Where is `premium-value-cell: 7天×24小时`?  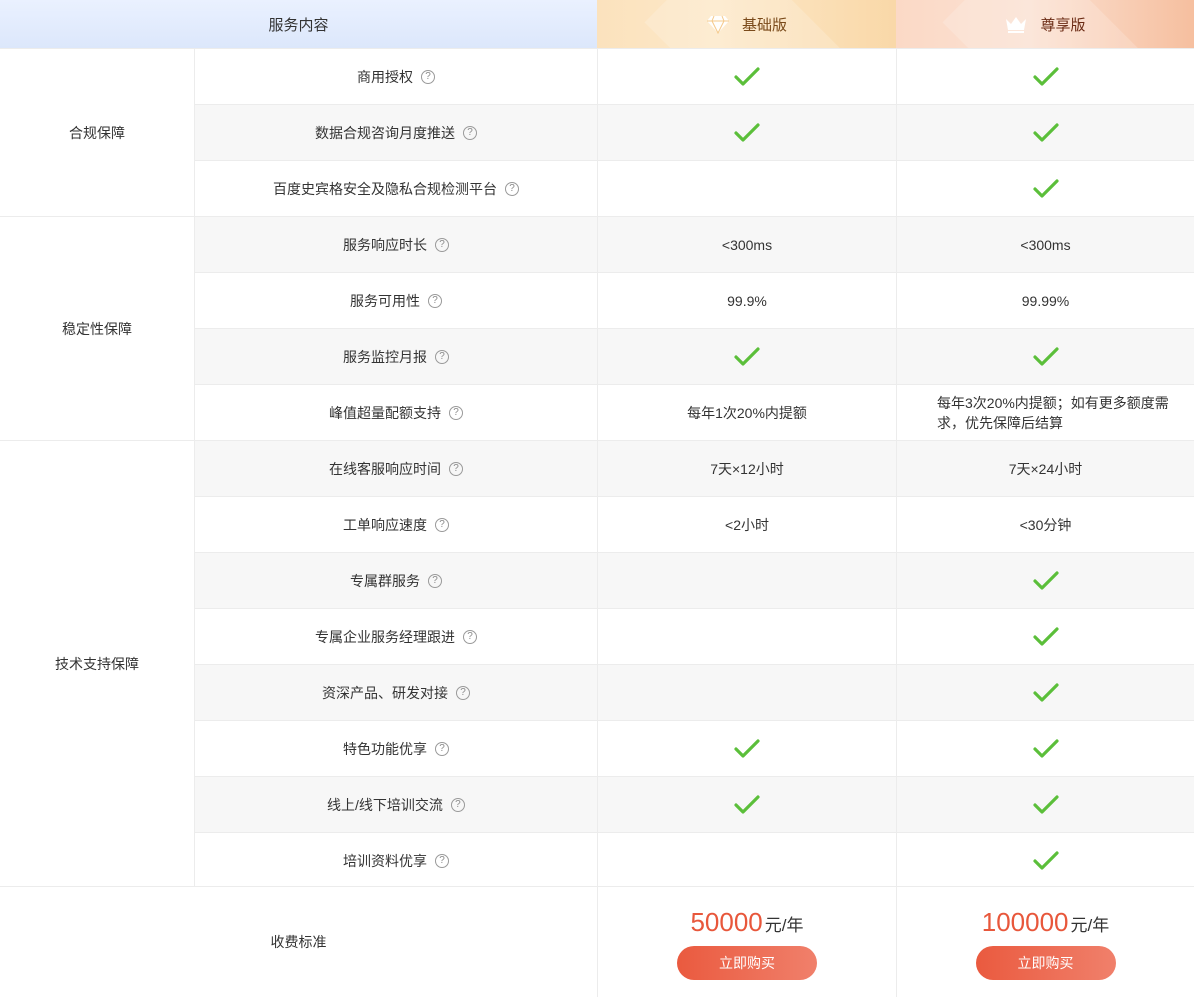
premium-value-cell: 7天×24小时 is located at coordinates (1045, 469).